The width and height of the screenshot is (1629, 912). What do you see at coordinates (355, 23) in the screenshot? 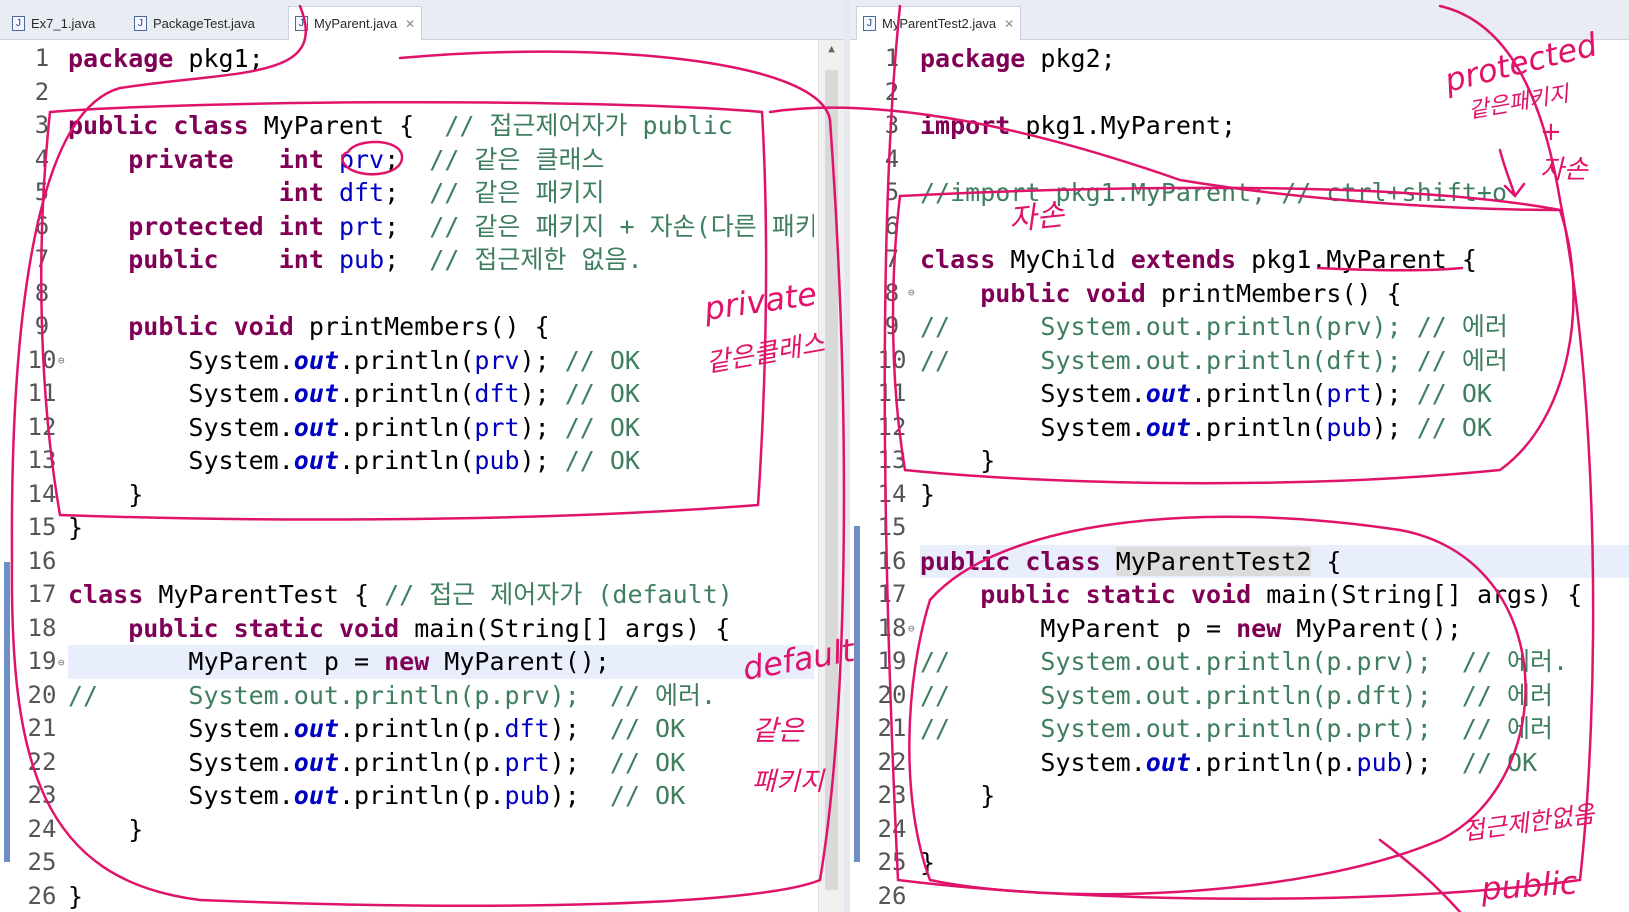
I see `tab-myparent: J MyParent.java ✕` at bounding box center [355, 23].